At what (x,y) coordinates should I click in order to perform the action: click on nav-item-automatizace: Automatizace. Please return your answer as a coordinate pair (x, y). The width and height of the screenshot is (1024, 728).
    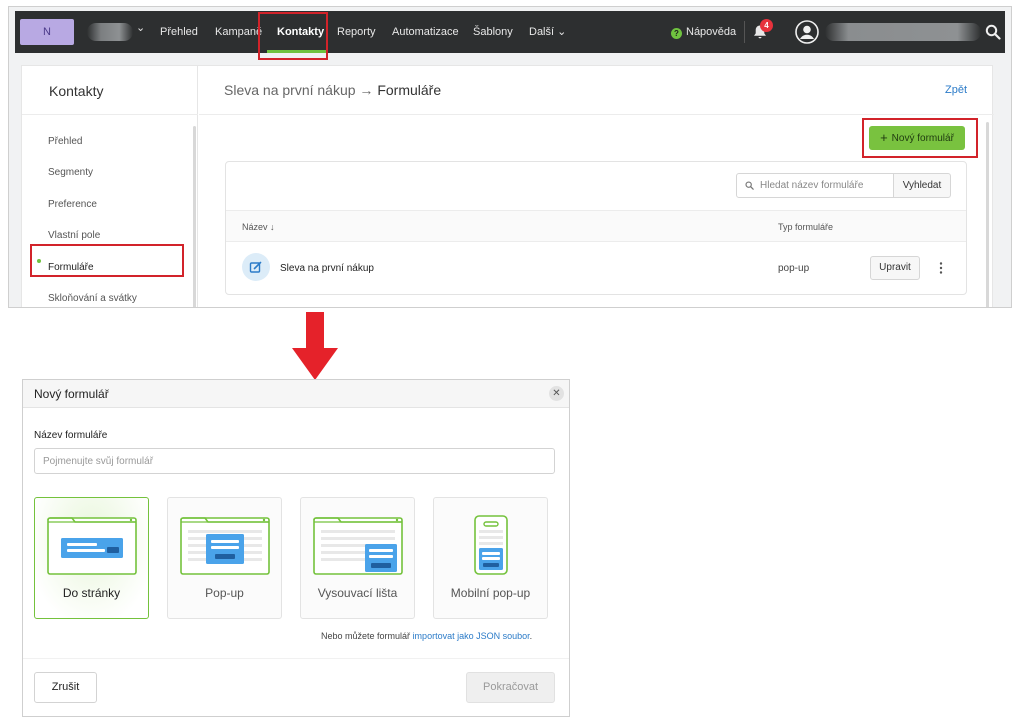
    Looking at the image, I should click on (425, 32).